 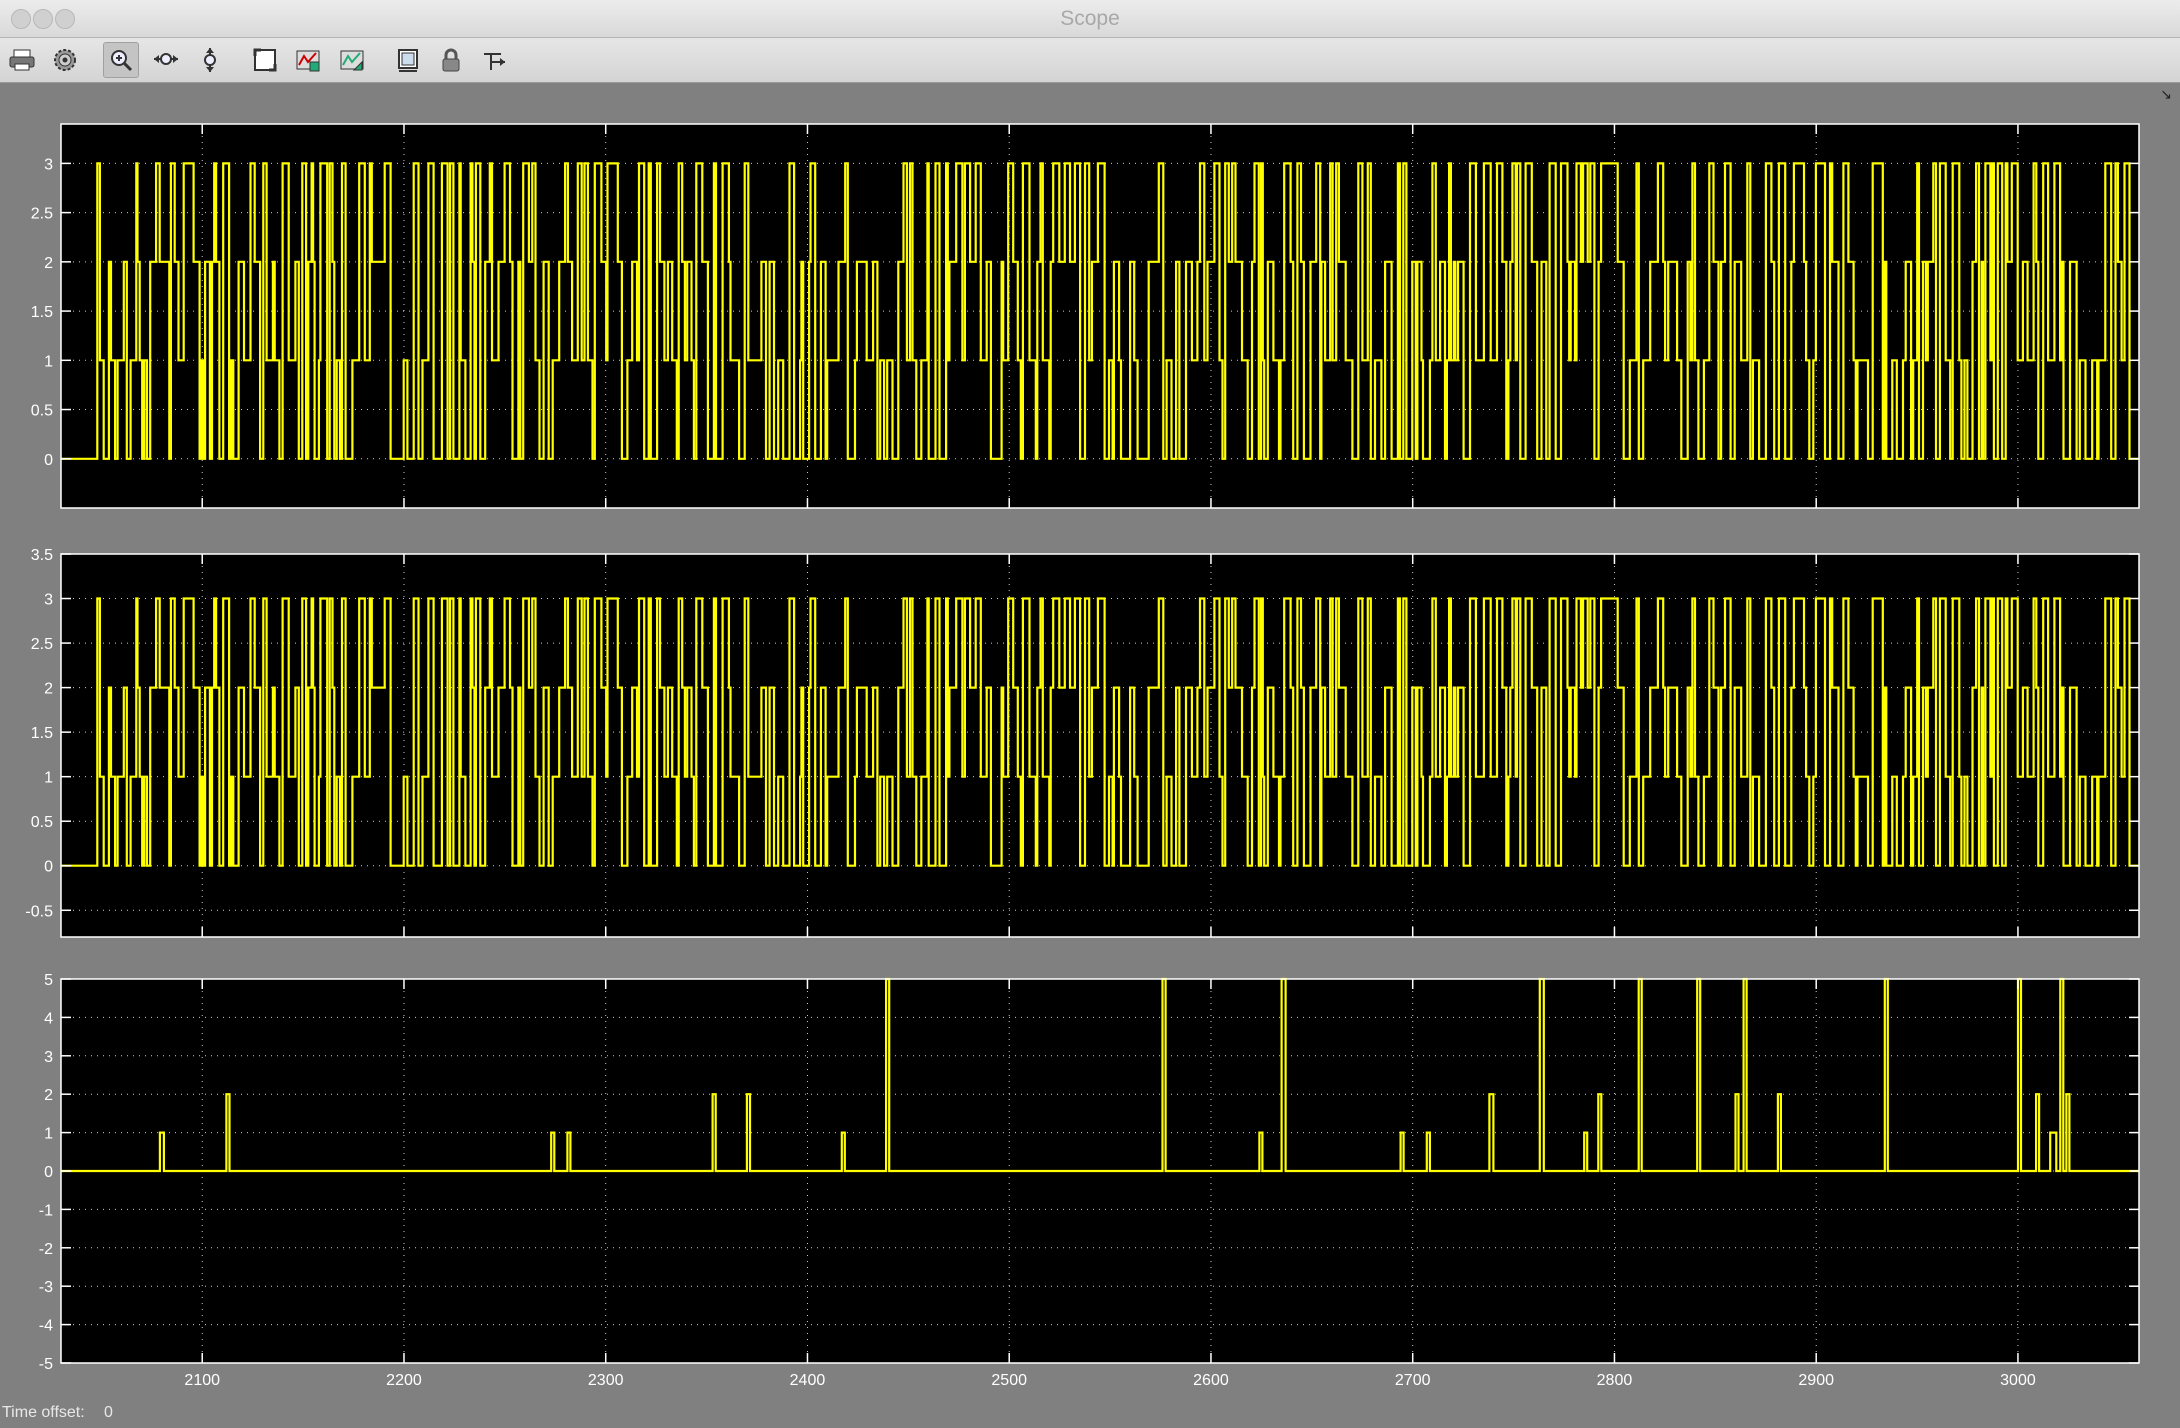 I want to click on floating-scope-icon, so click(x=408, y=60).